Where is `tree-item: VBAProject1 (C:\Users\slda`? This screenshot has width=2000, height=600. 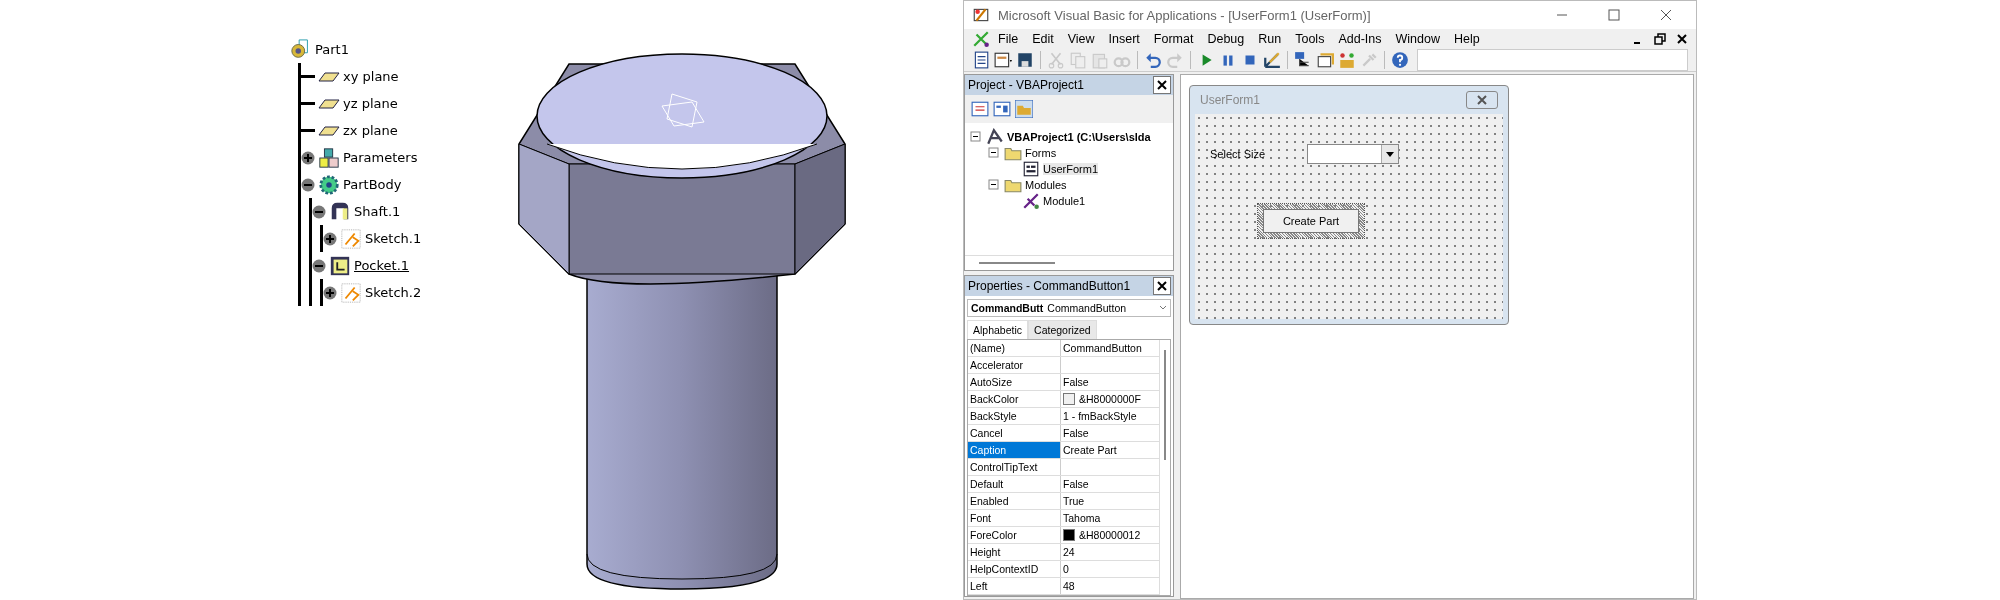
tree-item: VBAProject1 (C:\Users\slda is located at coordinates (1079, 137).